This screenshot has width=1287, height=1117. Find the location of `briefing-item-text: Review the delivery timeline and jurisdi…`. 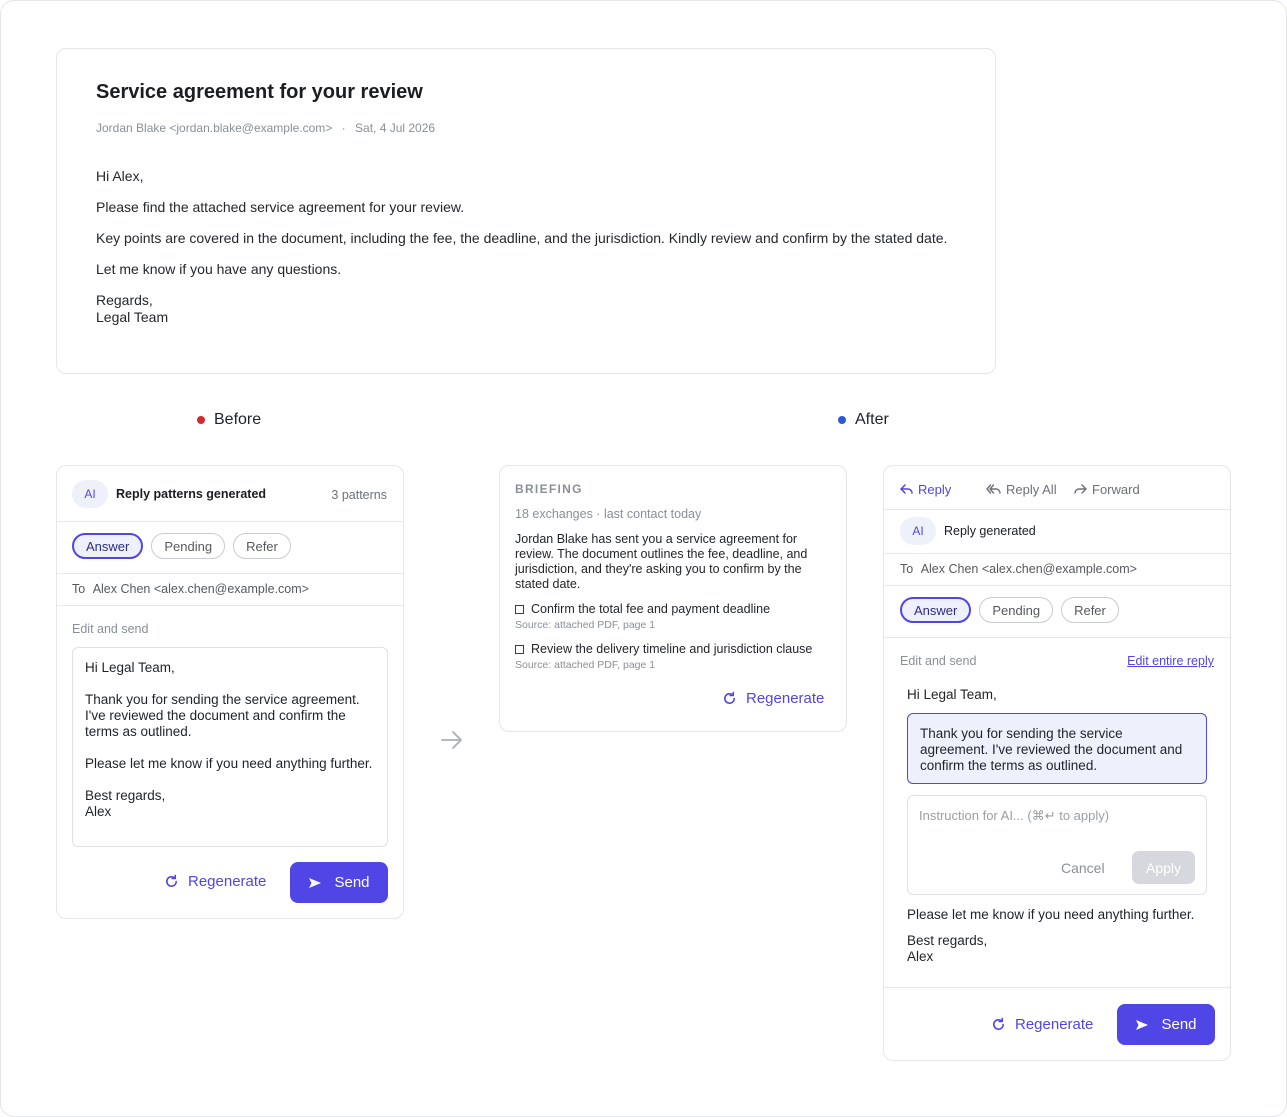

briefing-item-text: Review the delivery timeline and jurisdi… is located at coordinates (672, 649).